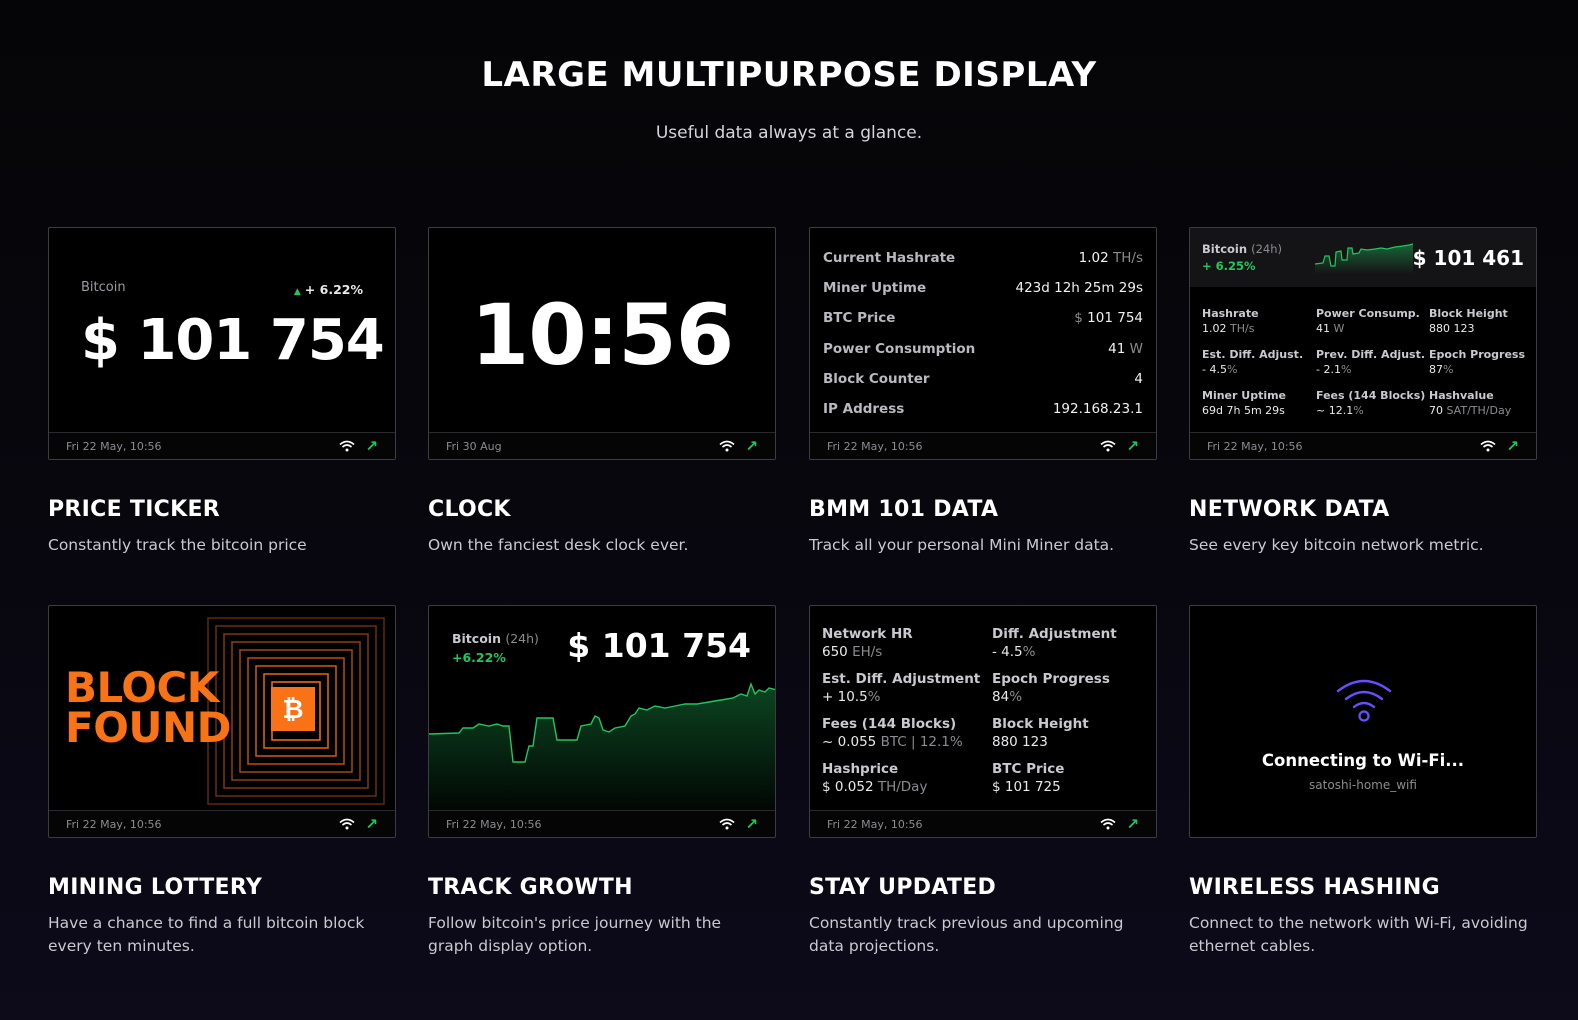 This screenshot has height=1020, width=1578. What do you see at coordinates (1054, 643) in the screenshot?
I see `metric-diff-adjustment: Diff. Adjustment - 4.5%` at bounding box center [1054, 643].